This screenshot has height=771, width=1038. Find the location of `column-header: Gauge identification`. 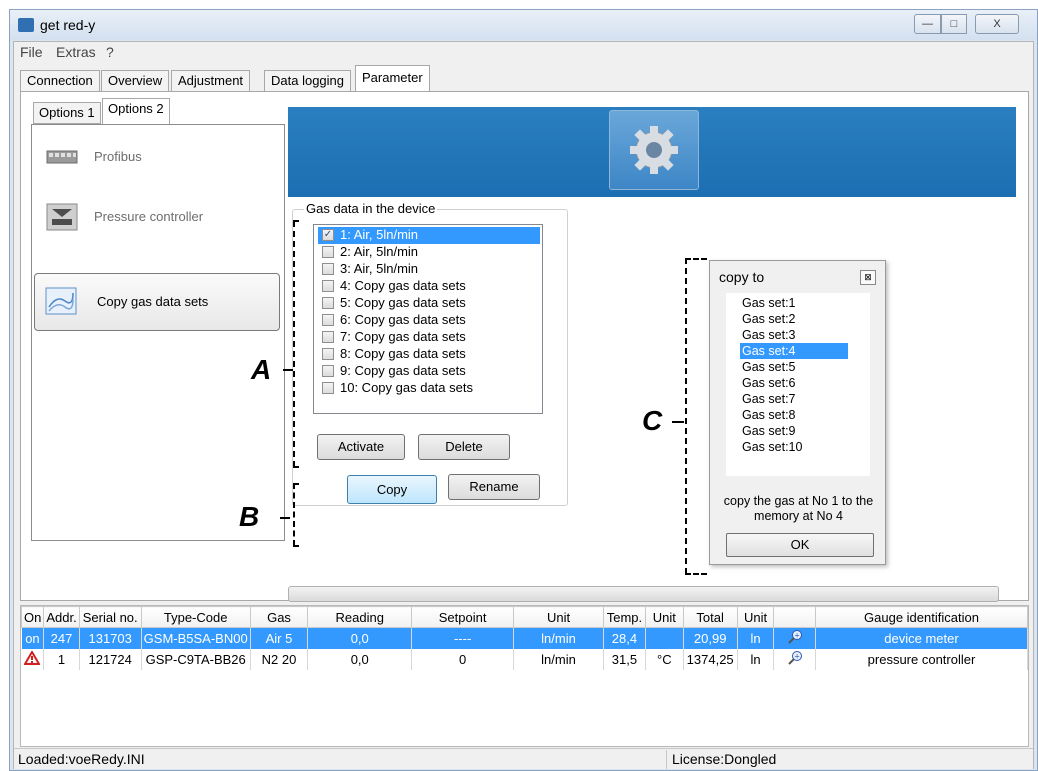

column-header: Gauge identification is located at coordinates (921, 617).